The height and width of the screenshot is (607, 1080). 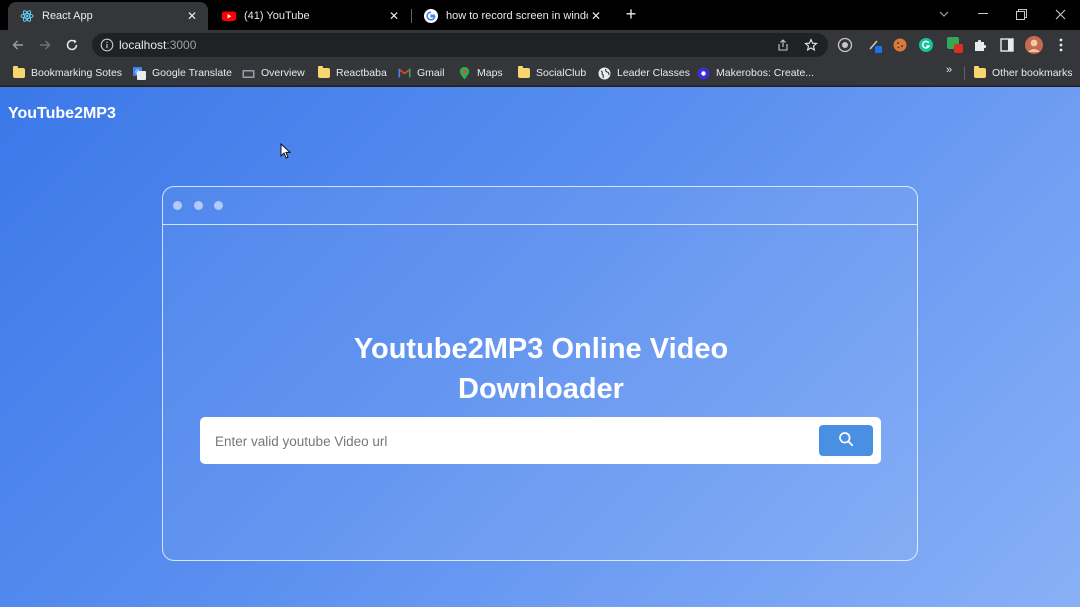 What do you see at coordinates (460, 45) in the screenshot?
I see `address-bar: localhost:3000` at bounding box center [460, 45].